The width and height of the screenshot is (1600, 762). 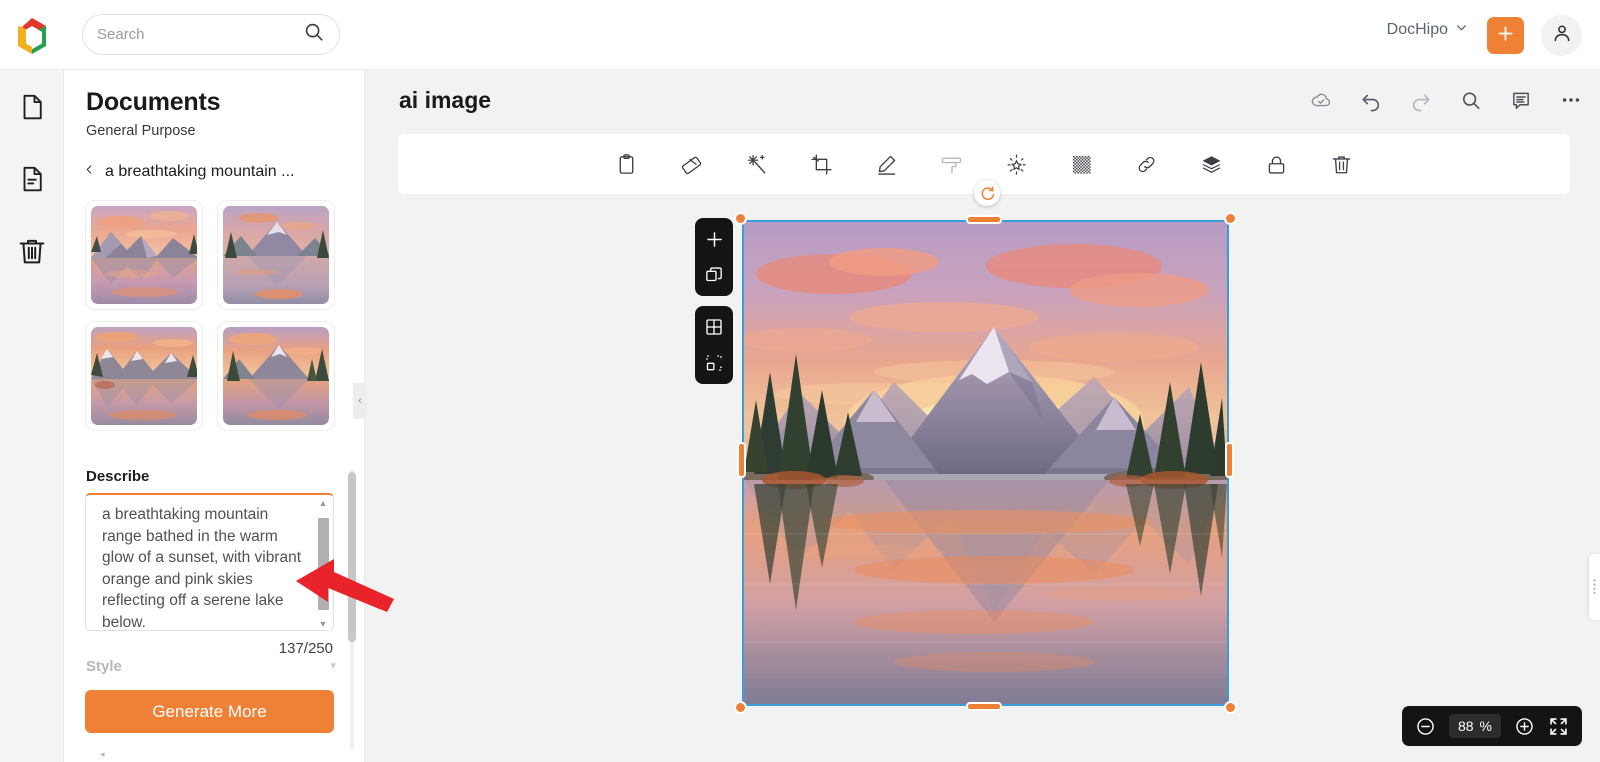 What do you see at coordinates (89, 171) in the screenshot?
I see `chevron-left-icon` at bounding box center [89, 171].